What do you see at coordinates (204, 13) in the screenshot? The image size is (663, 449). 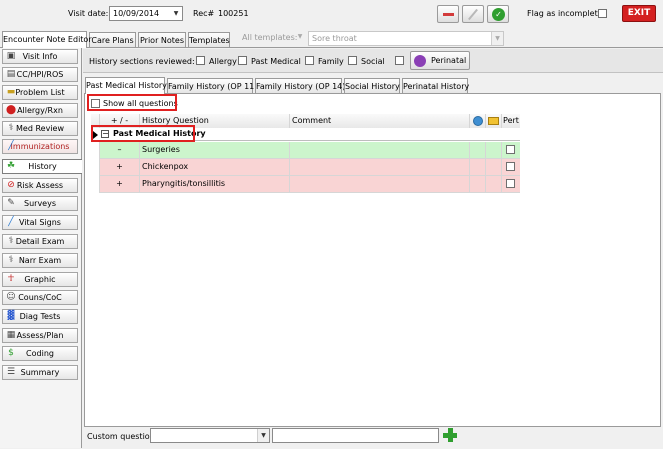 I see `rec-label: Rec#` at bounding box center [204, 13].